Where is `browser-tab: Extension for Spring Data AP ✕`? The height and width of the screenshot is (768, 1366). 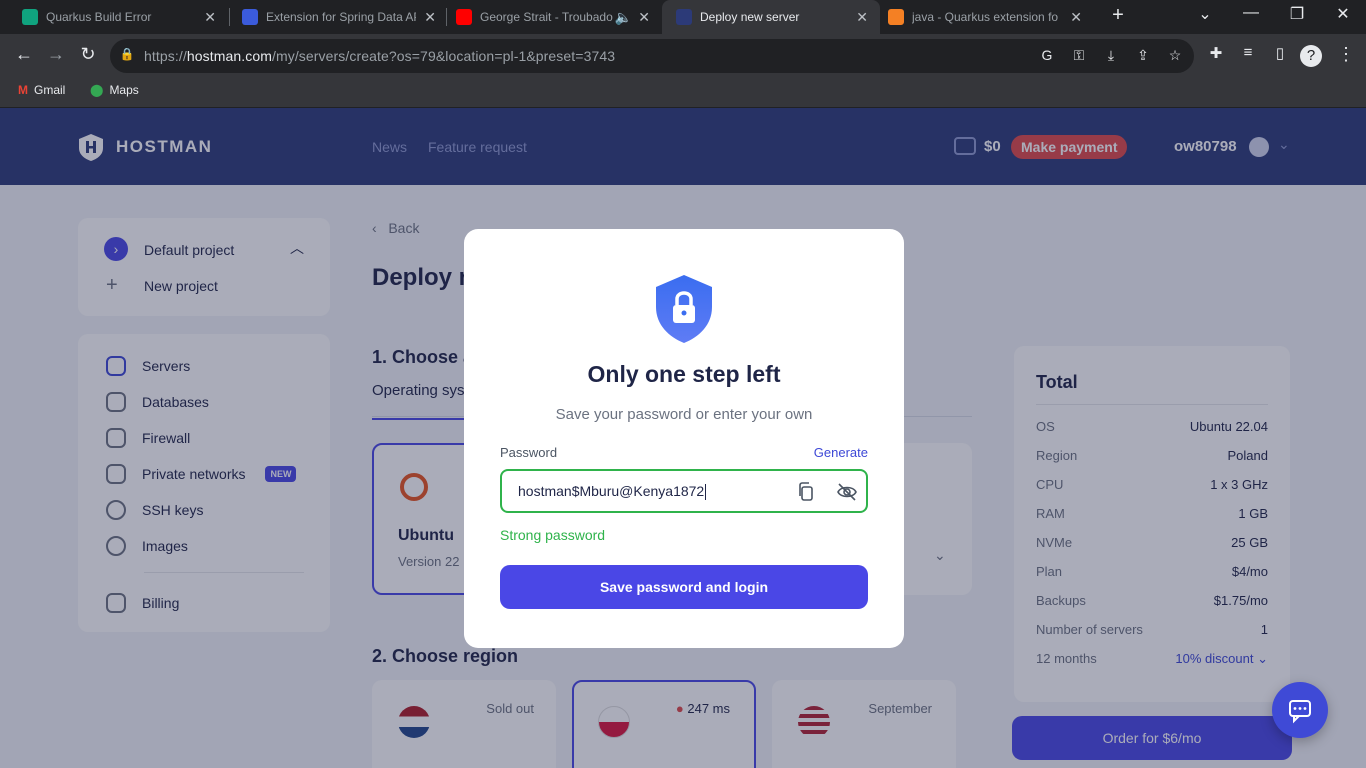
browser-tab: Extension for Spring Data AP ✕ is located at coordinates (334, 17).